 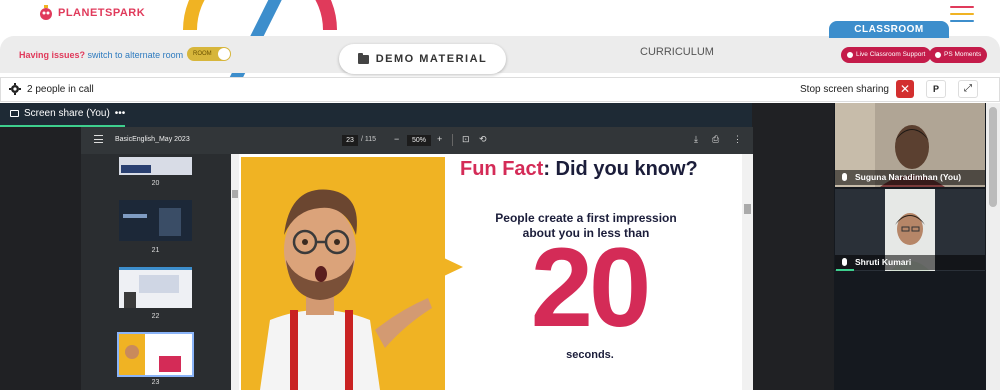 I want to click on expand-icon: ⤢, so click(x=968, y=89).